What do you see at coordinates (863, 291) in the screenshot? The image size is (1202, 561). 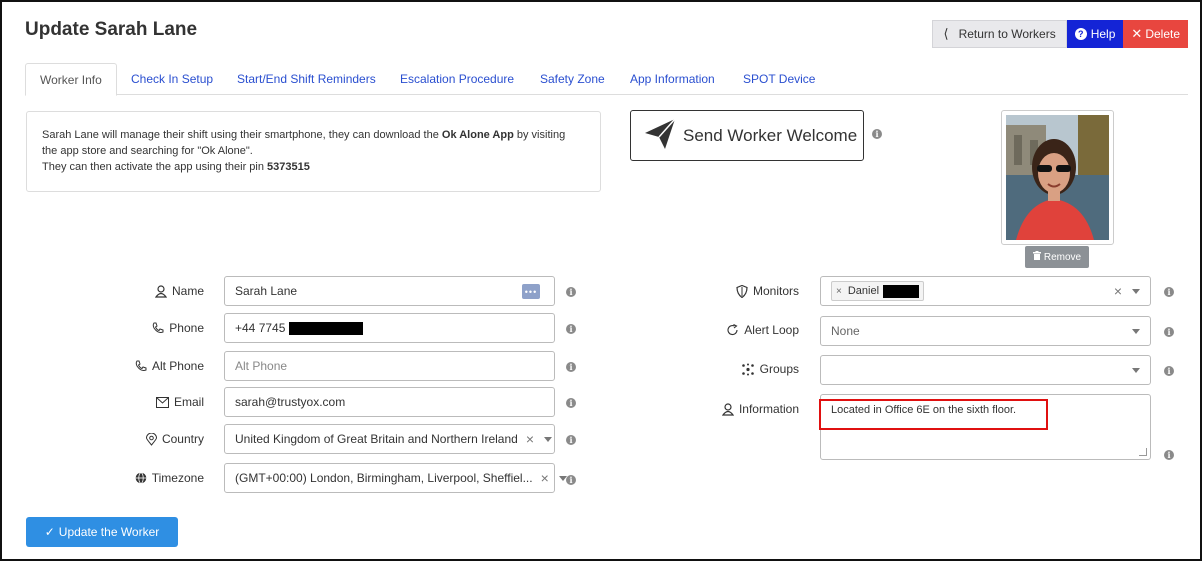 I see `monitor-tag-label: Daniel` at bounding box center [863, 291].